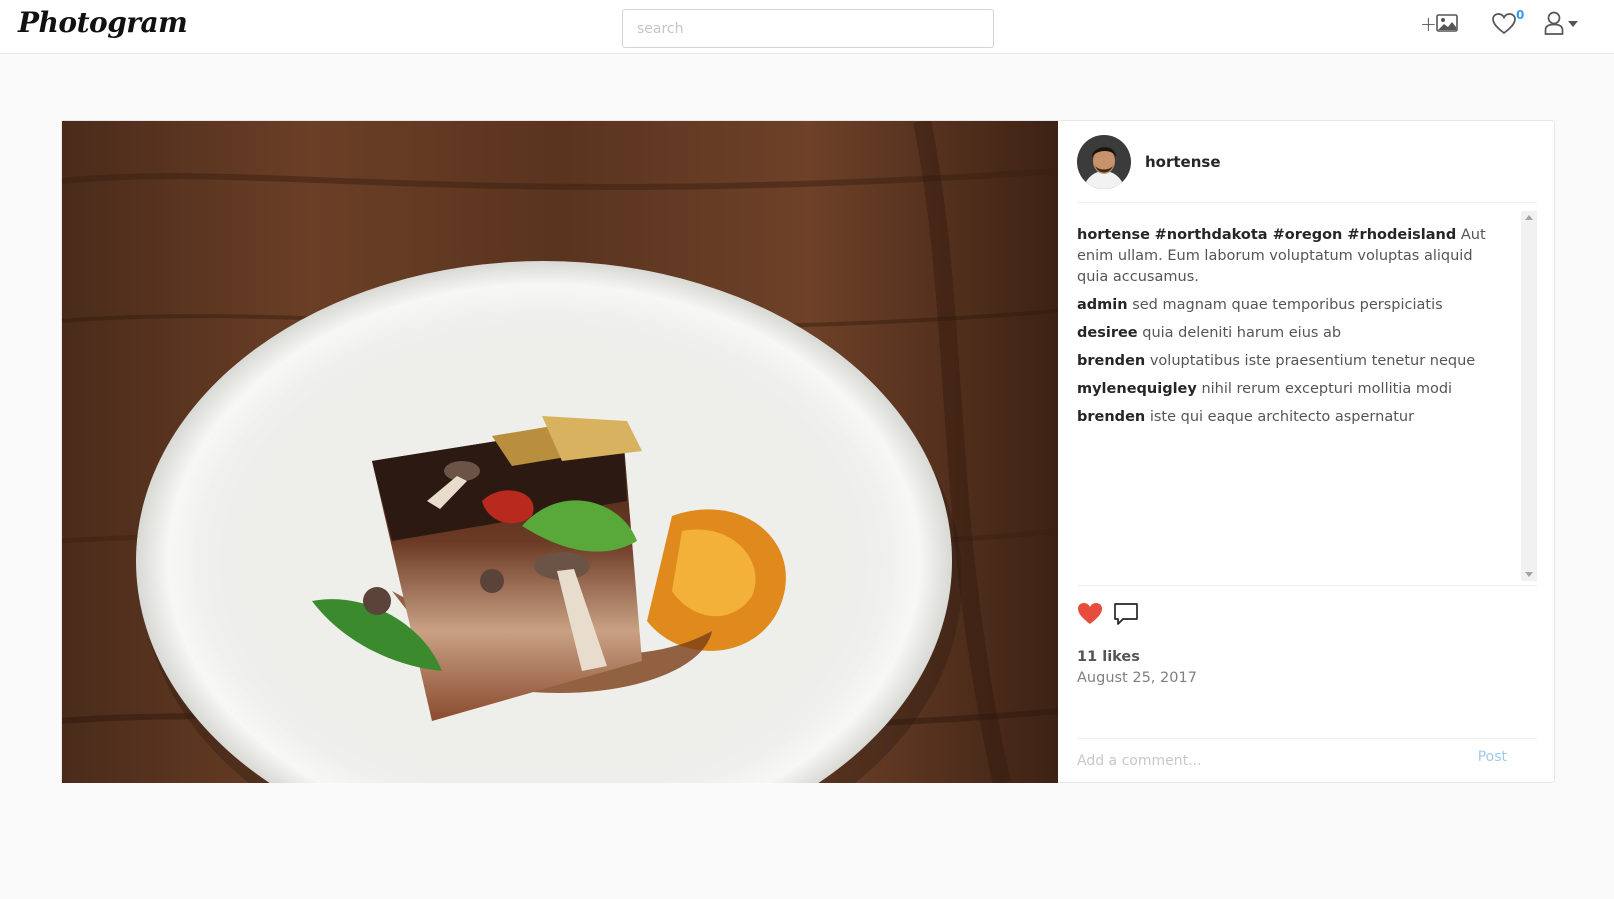 This screenshot has height=899, width=1614. I want to click on likes-button: 0, so click(1510, 24).